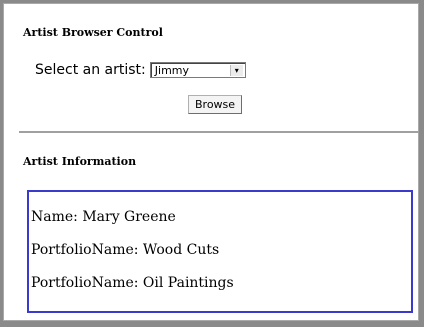 Image resolution: width=424 pixels, height=327 pixels. I want to click on portfolio-line: PortfolioName: Wood Cuts, so click(125, 250).